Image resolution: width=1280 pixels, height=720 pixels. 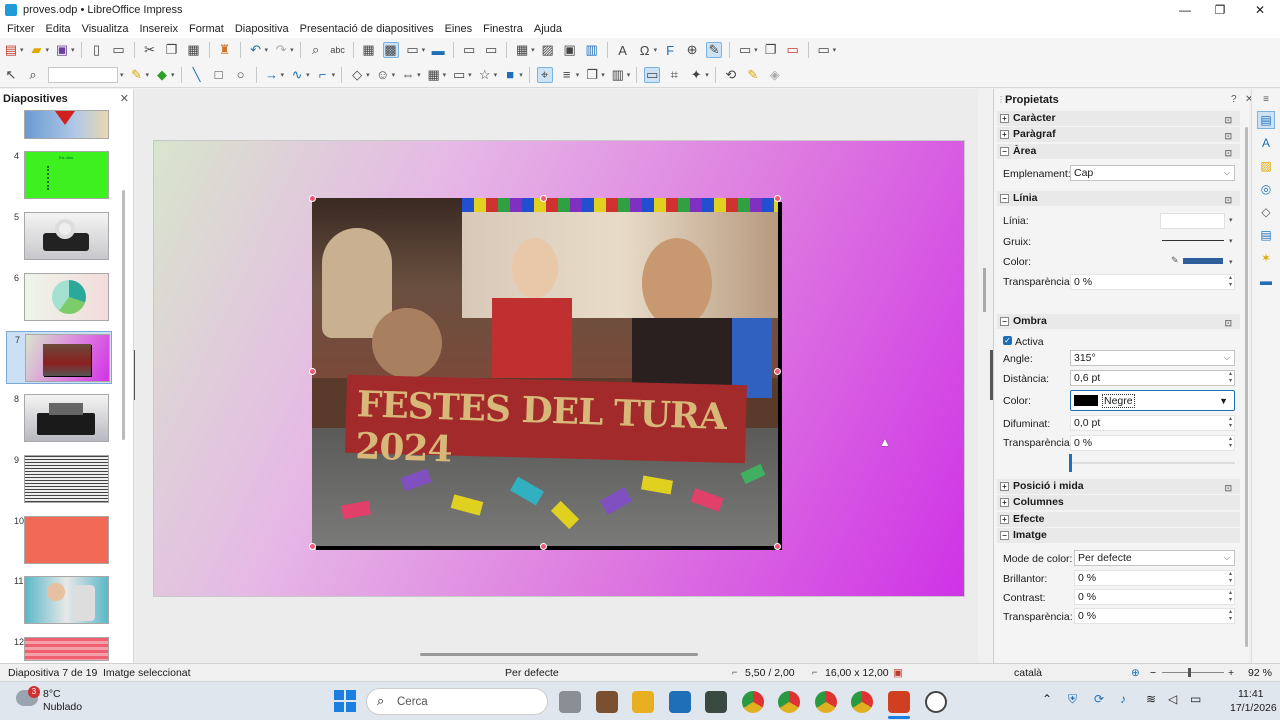 What do you see at coordinates (623, 50) in the screenshot?
I see `textbox-icon: A` at bounding box center [623, 50].